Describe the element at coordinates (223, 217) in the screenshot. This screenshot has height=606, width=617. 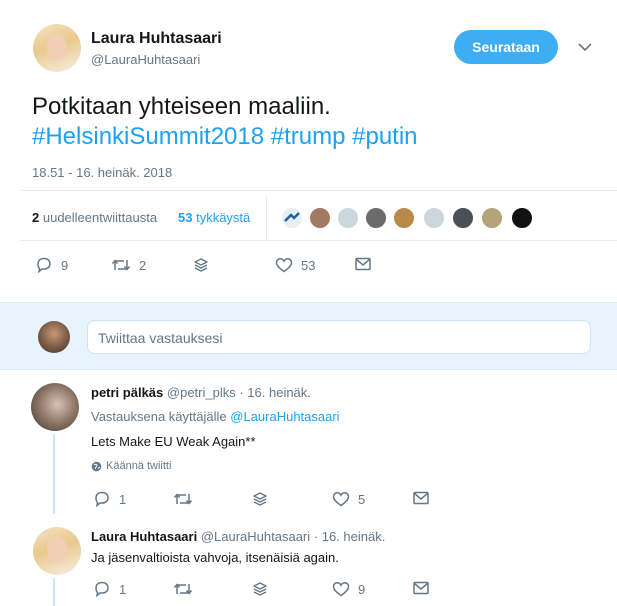
I see `likes-label: tykkäystä` at that location.